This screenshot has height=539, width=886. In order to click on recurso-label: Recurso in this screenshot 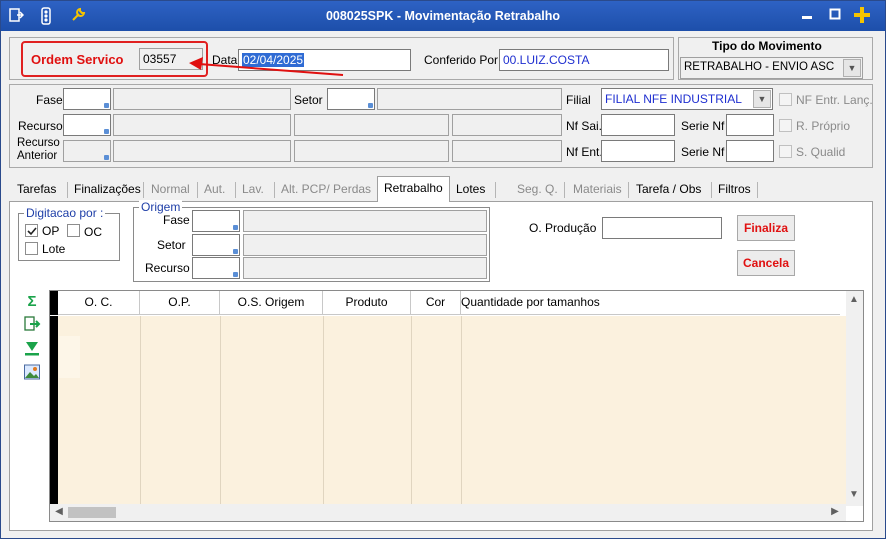, I will do `click(40, 126)`.